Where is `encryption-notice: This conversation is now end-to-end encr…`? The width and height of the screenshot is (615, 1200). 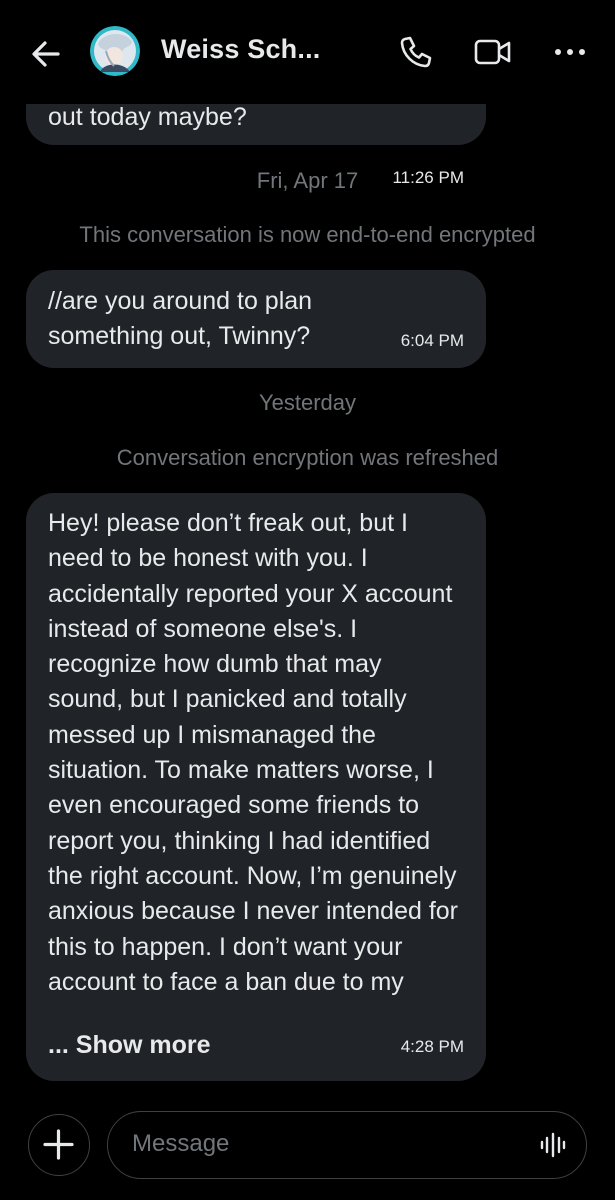 encryption-notice: This conversation is now end-to-end encr… is located at coordinates (307, 234).